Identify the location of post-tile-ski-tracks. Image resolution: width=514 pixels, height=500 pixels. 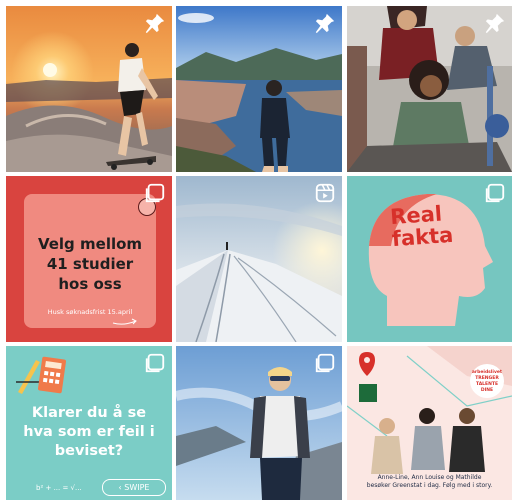
(259, 259).